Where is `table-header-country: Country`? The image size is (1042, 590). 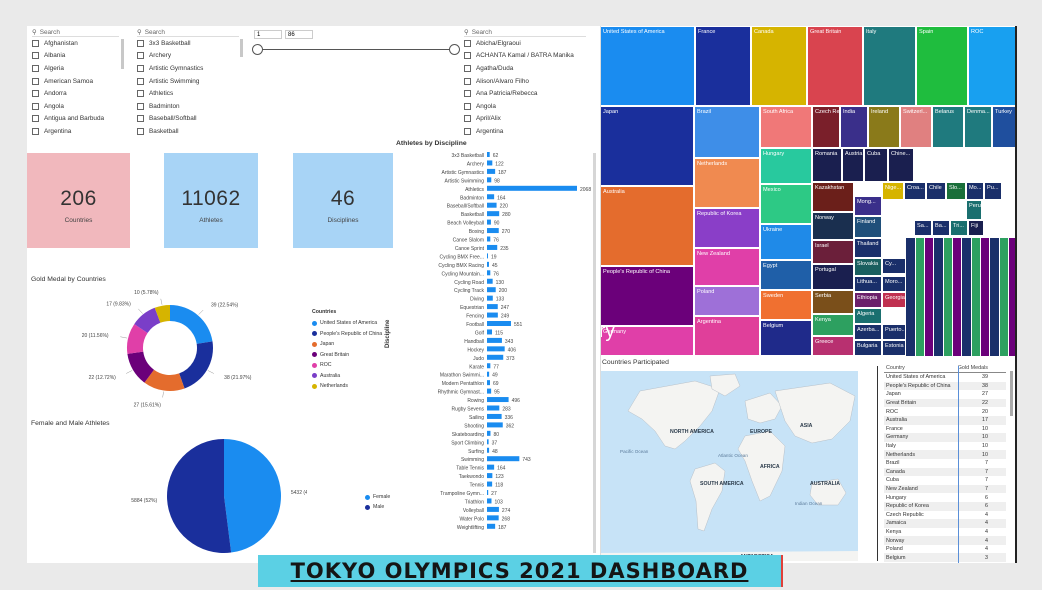 table-header-country: Country is located at coordinates (920, 368).